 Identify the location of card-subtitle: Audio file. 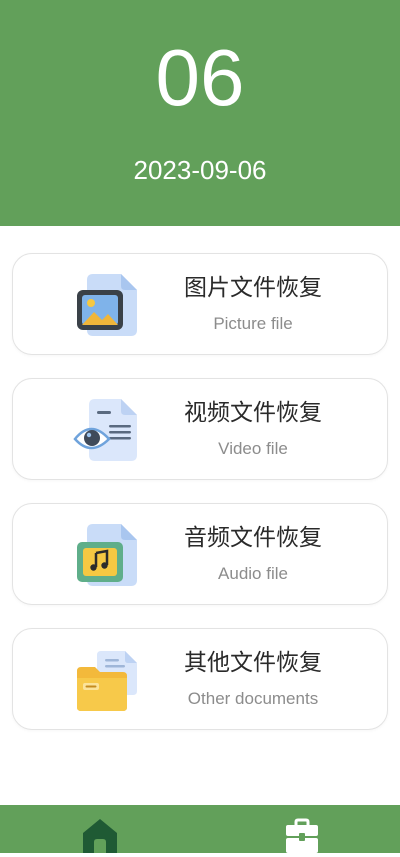
(253, 573).